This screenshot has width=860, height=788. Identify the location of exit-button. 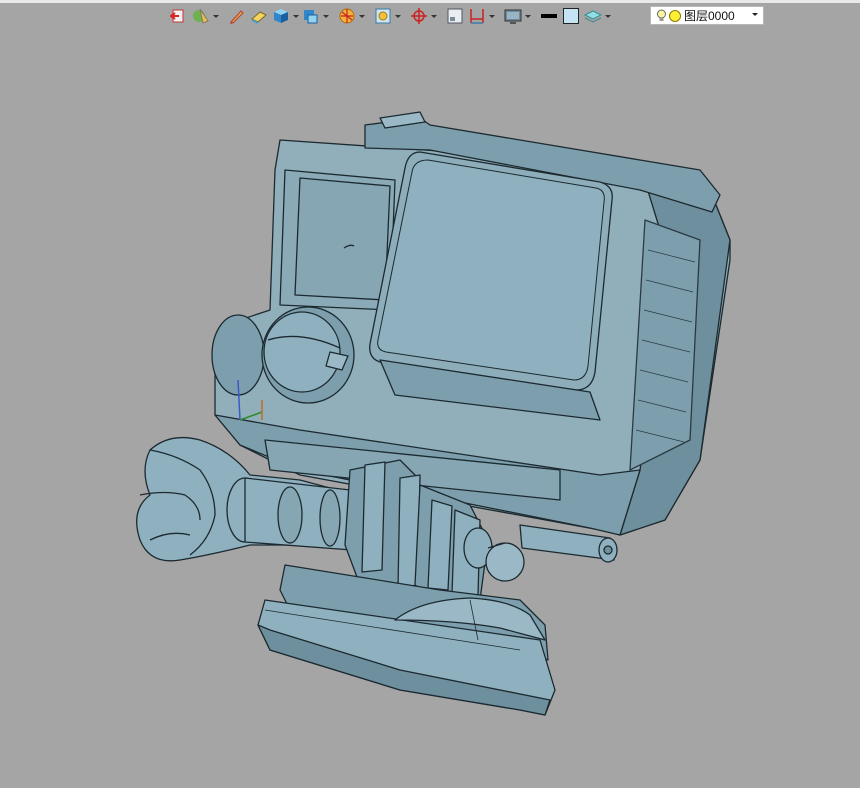
(179, 16).